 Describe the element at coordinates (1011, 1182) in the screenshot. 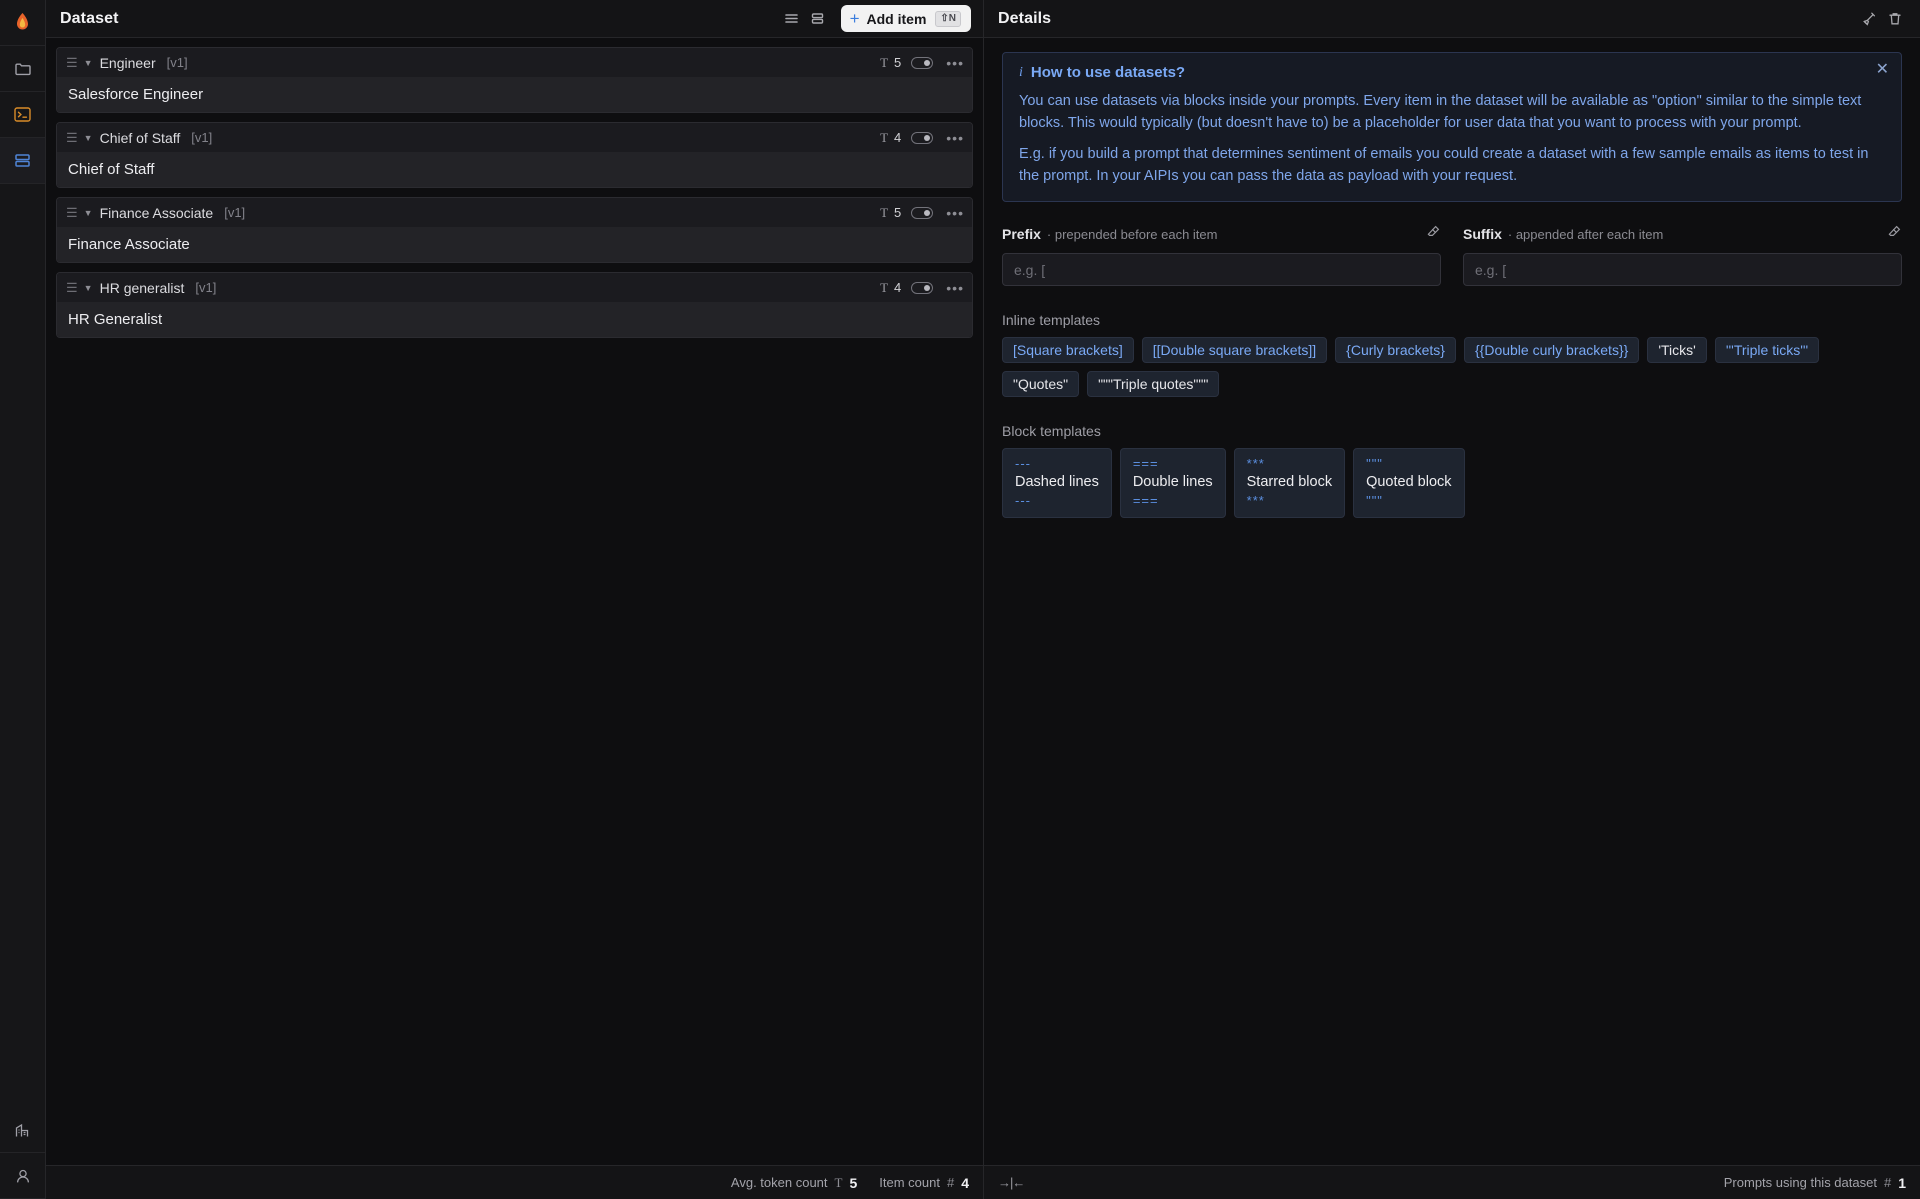

I see `collapse-horizontal-icon: →|←` at that location.